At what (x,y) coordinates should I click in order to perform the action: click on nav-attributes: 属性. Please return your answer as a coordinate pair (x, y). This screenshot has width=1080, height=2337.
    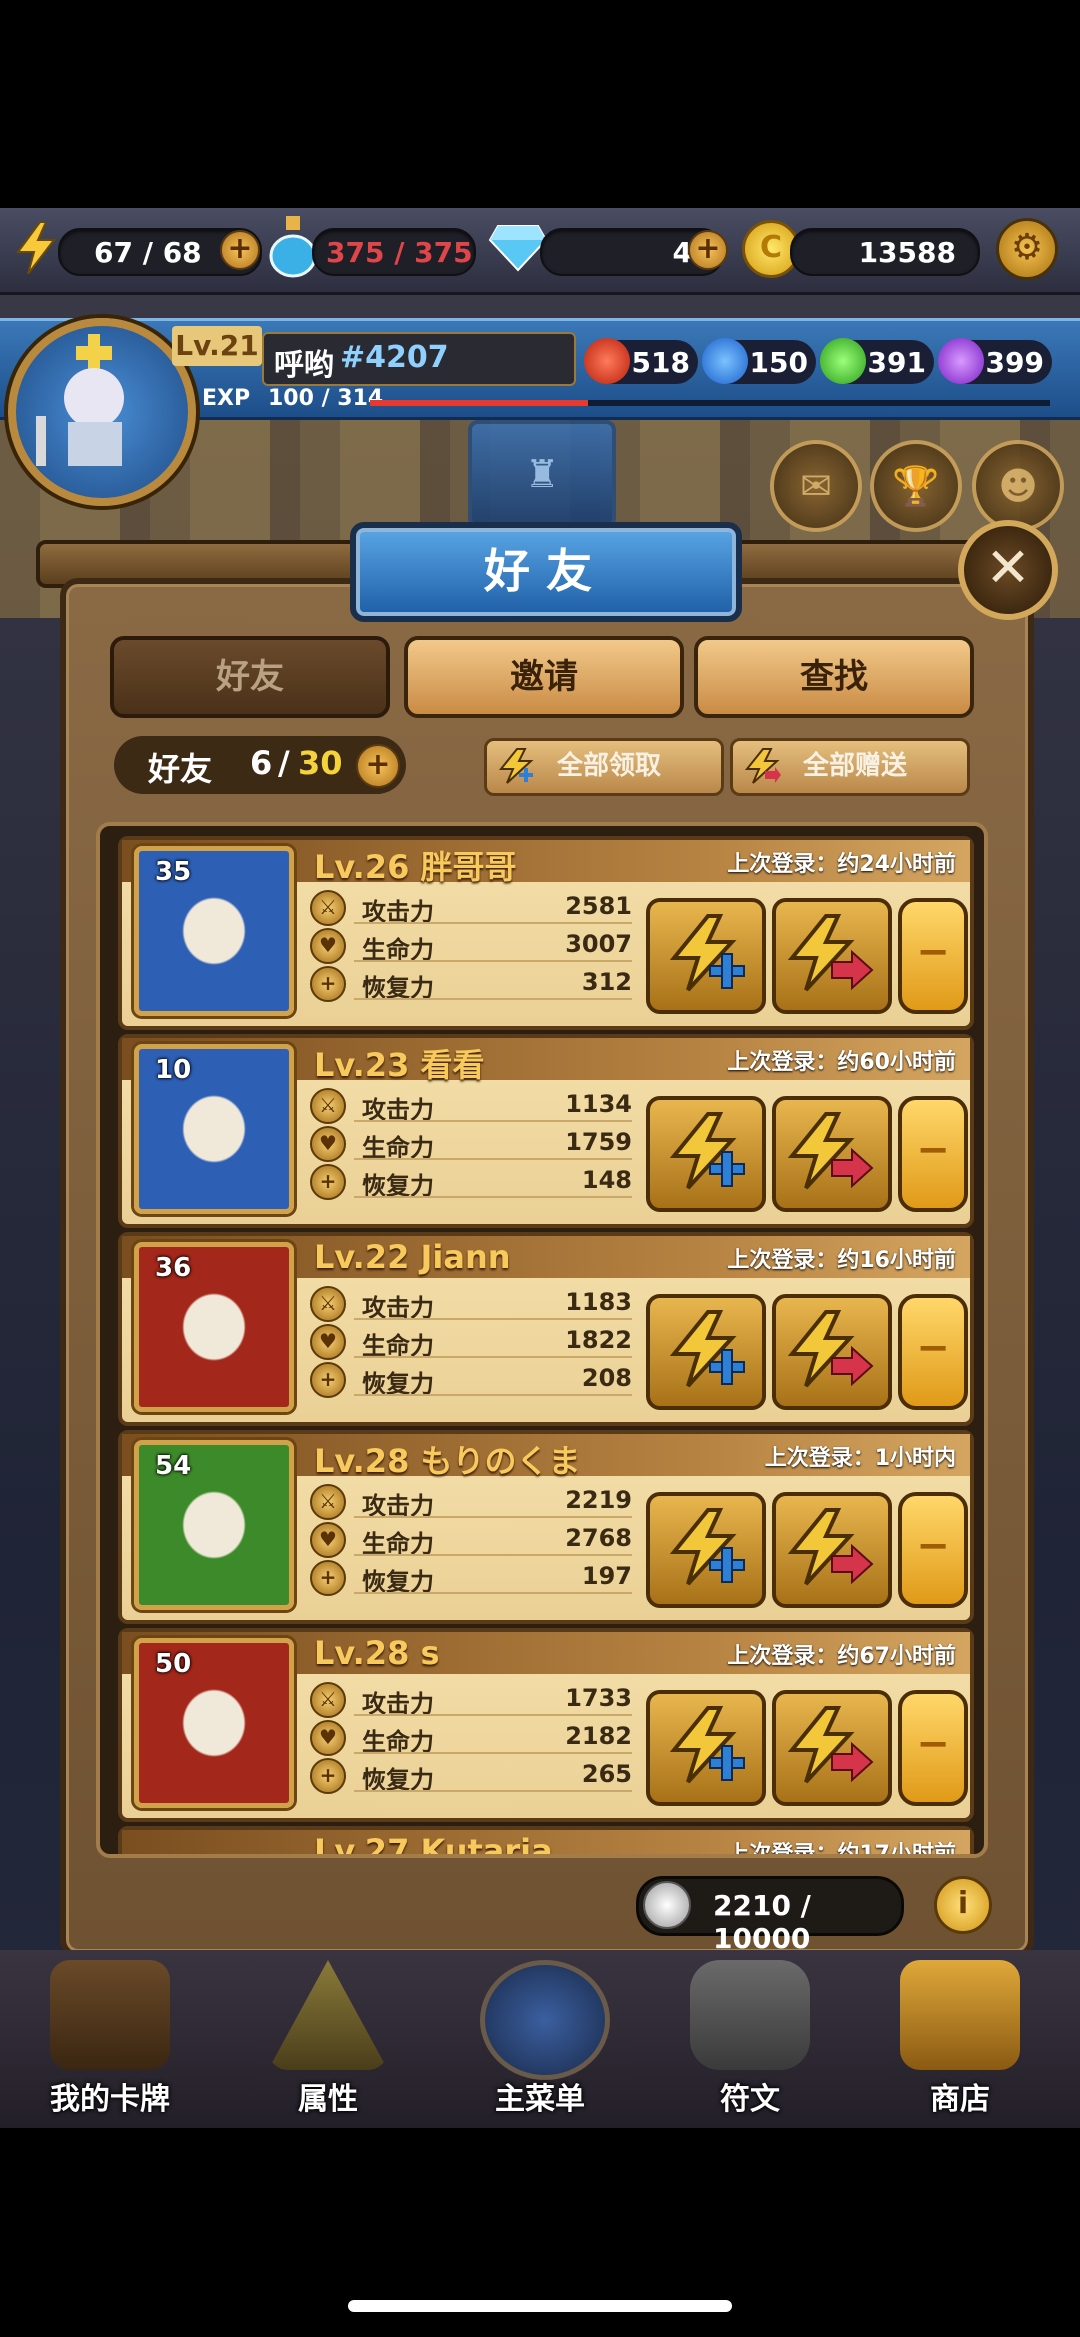
    Looking at the image, I should click on (328, 2044).